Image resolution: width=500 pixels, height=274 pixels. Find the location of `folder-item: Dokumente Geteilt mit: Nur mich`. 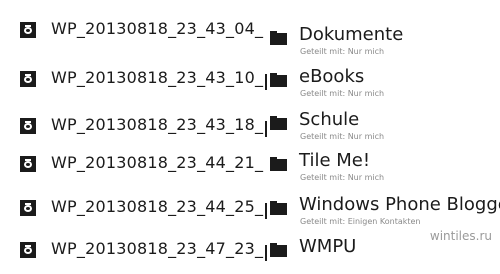

folder-item: Dokumente Geteilt mit: Nur mich is located at coordinates (385, 42).